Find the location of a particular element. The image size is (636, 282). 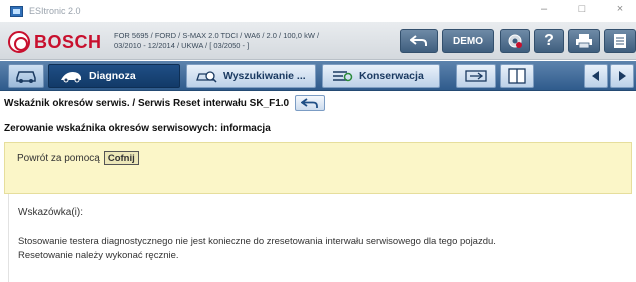

arrow-left-icon is located at coordinates (595, 76).